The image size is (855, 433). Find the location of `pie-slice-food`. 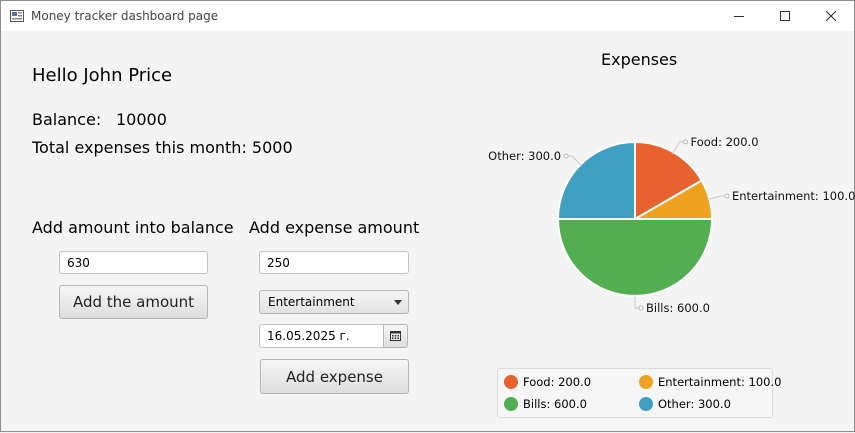

pie-slice-food is located at coordinates (669, 180).